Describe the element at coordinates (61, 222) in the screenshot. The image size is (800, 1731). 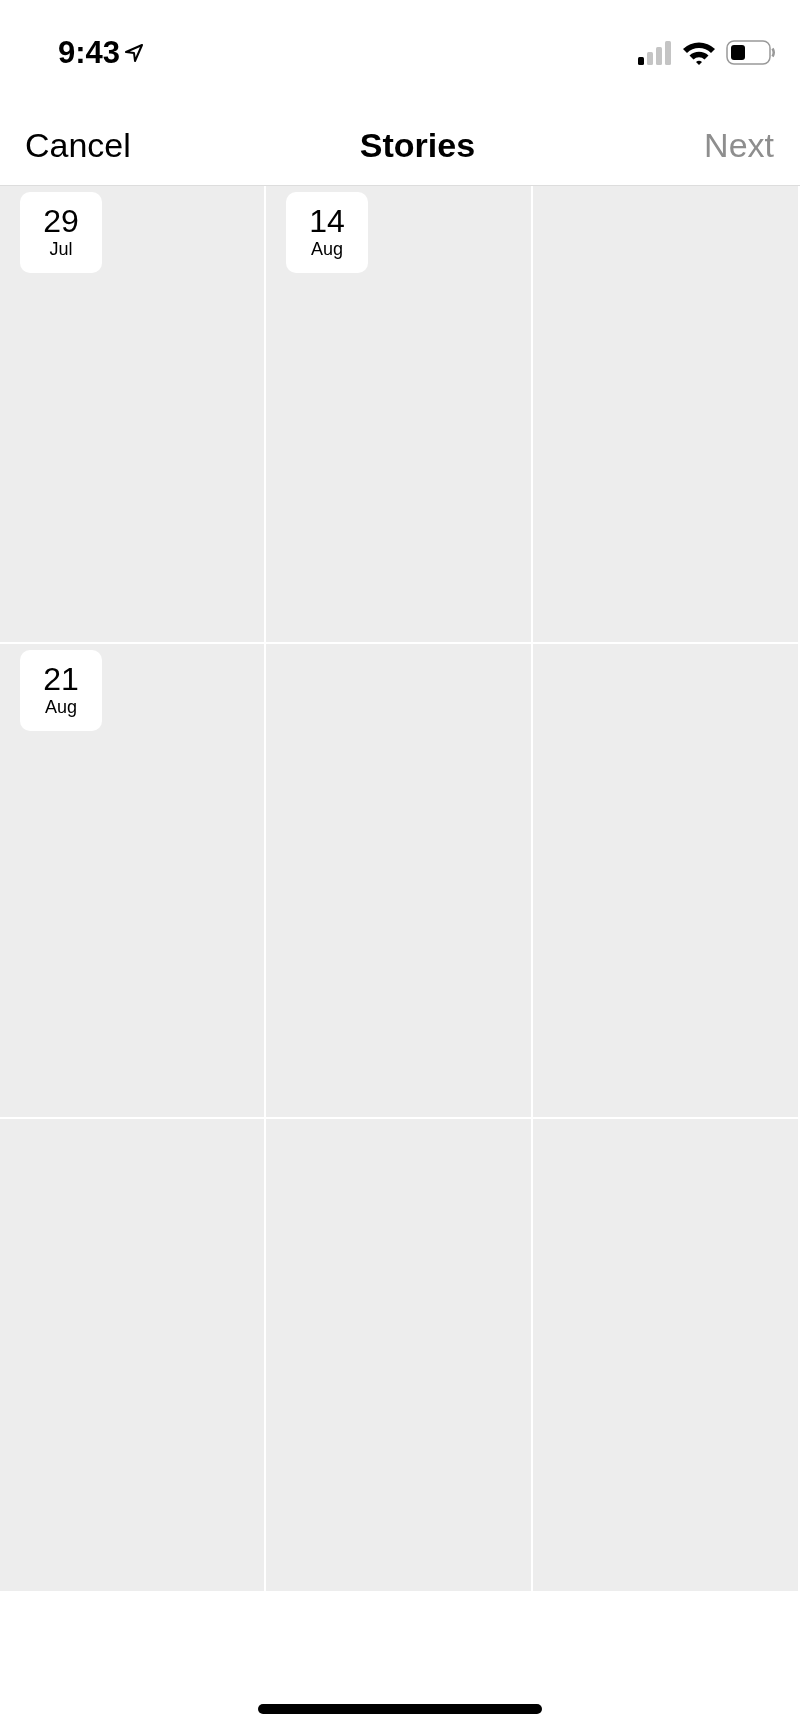
I see `date-day: 29` at that location.